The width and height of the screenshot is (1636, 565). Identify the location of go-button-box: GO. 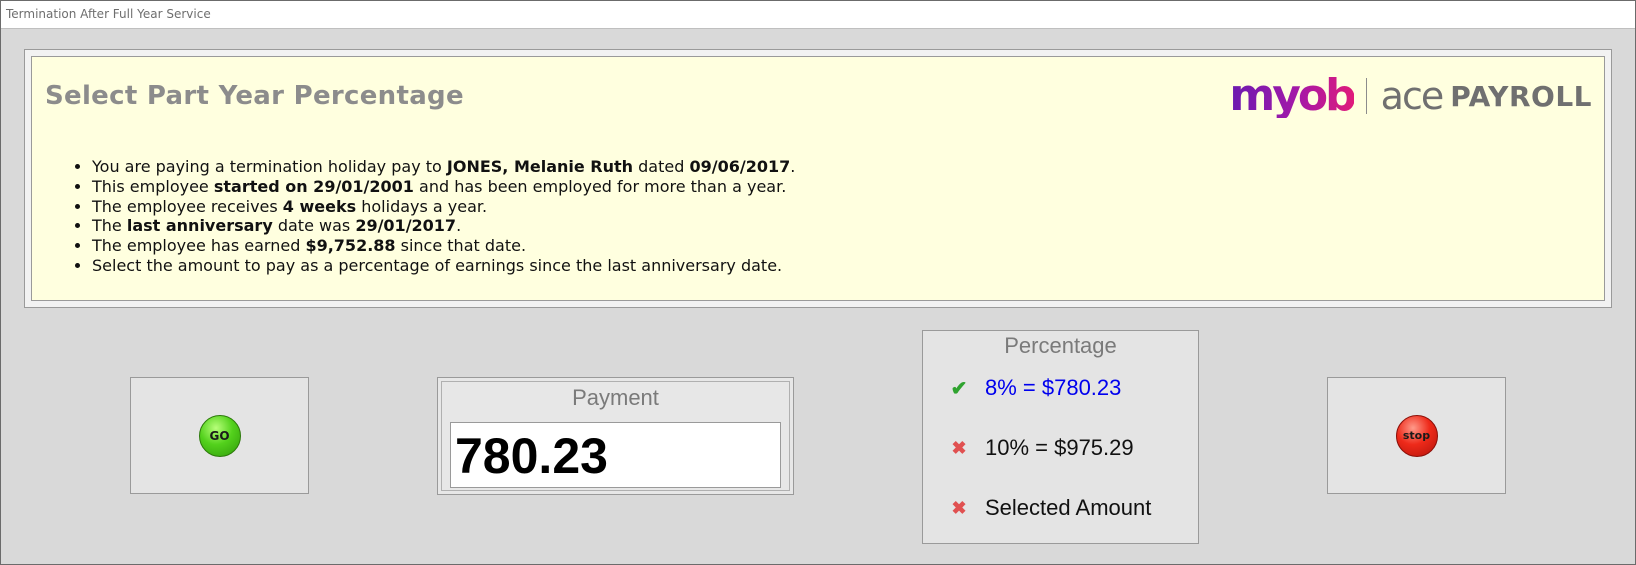
(219, 435).